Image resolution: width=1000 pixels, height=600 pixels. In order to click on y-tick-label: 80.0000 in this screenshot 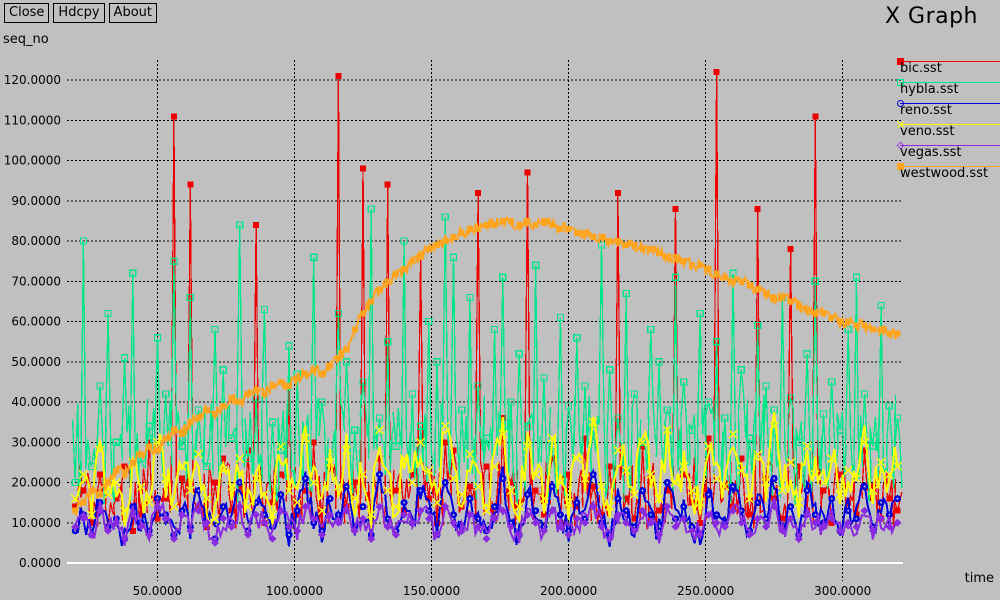, I will do `click(36, 241)`.